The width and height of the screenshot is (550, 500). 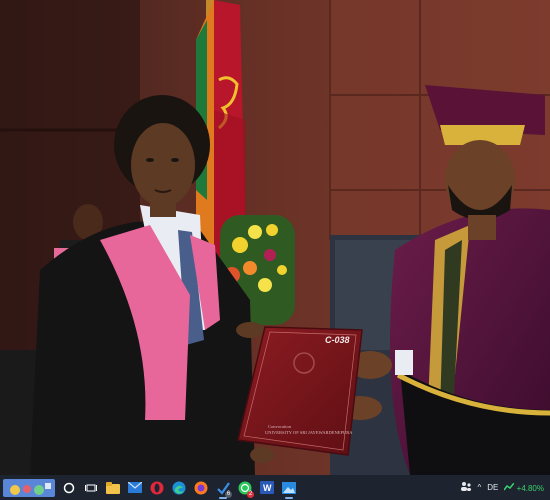 I want to click on word-icon: W, so click(x=267, y=487).